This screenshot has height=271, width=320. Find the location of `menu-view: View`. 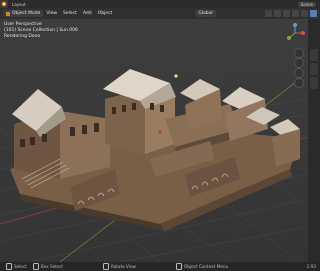

menu-view: View is located at coordinates (51, 13).